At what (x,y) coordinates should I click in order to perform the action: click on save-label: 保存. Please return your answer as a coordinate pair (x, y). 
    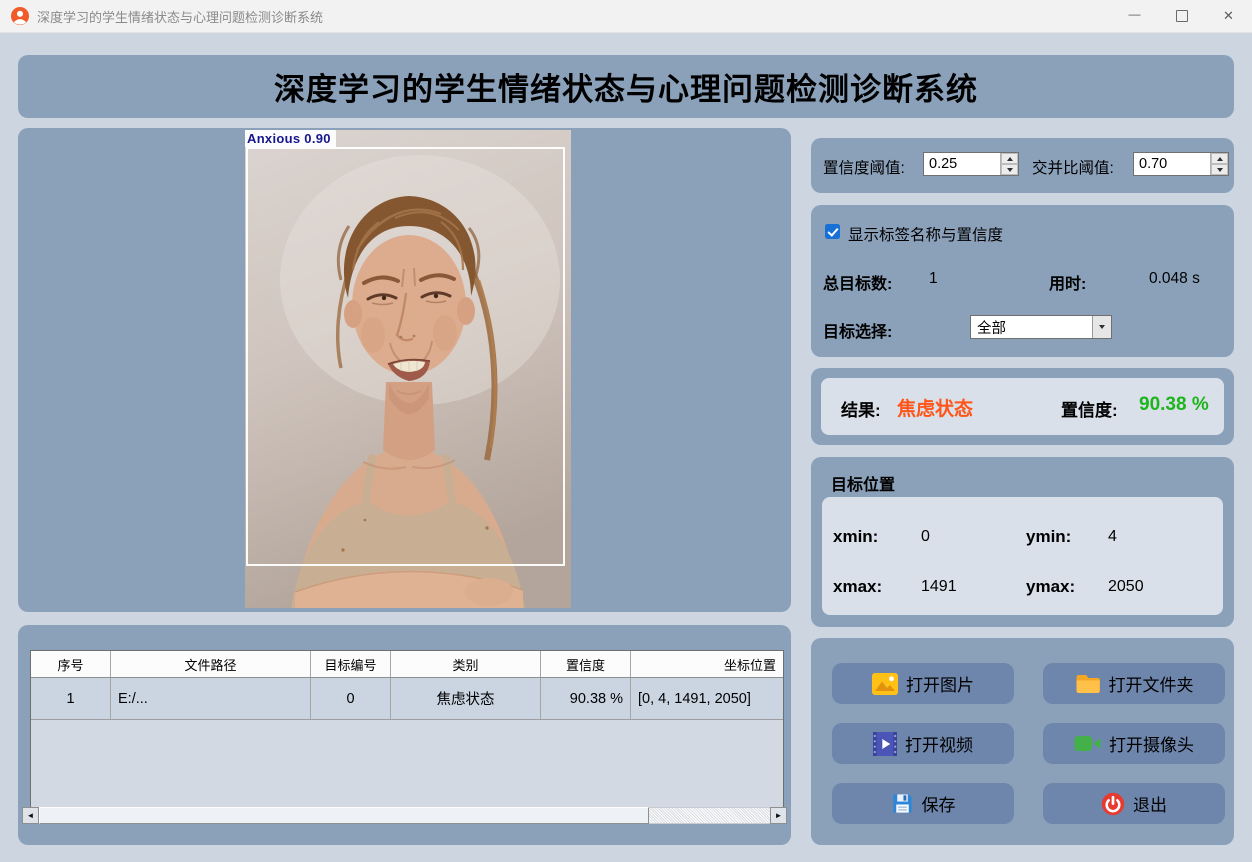
    Looking at the image, I should click on (938, 805).